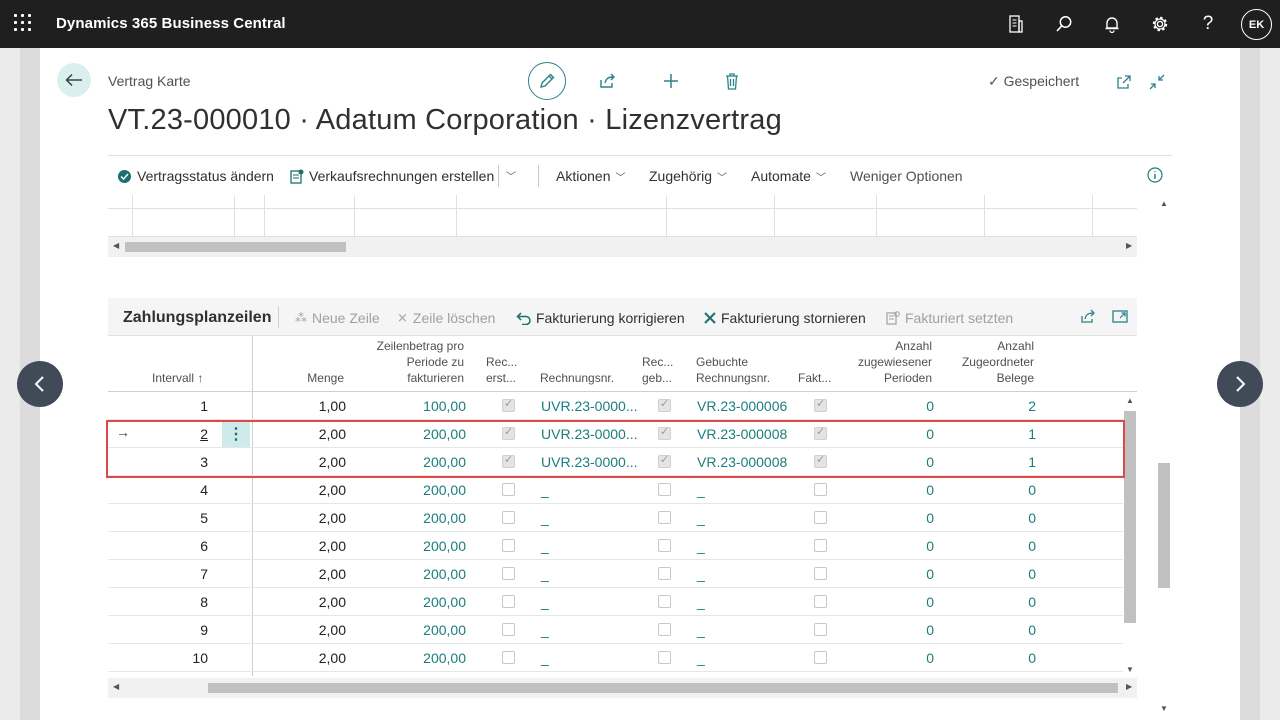  I want to click on more-dropdown-button: ﹀, so click(511, 175).